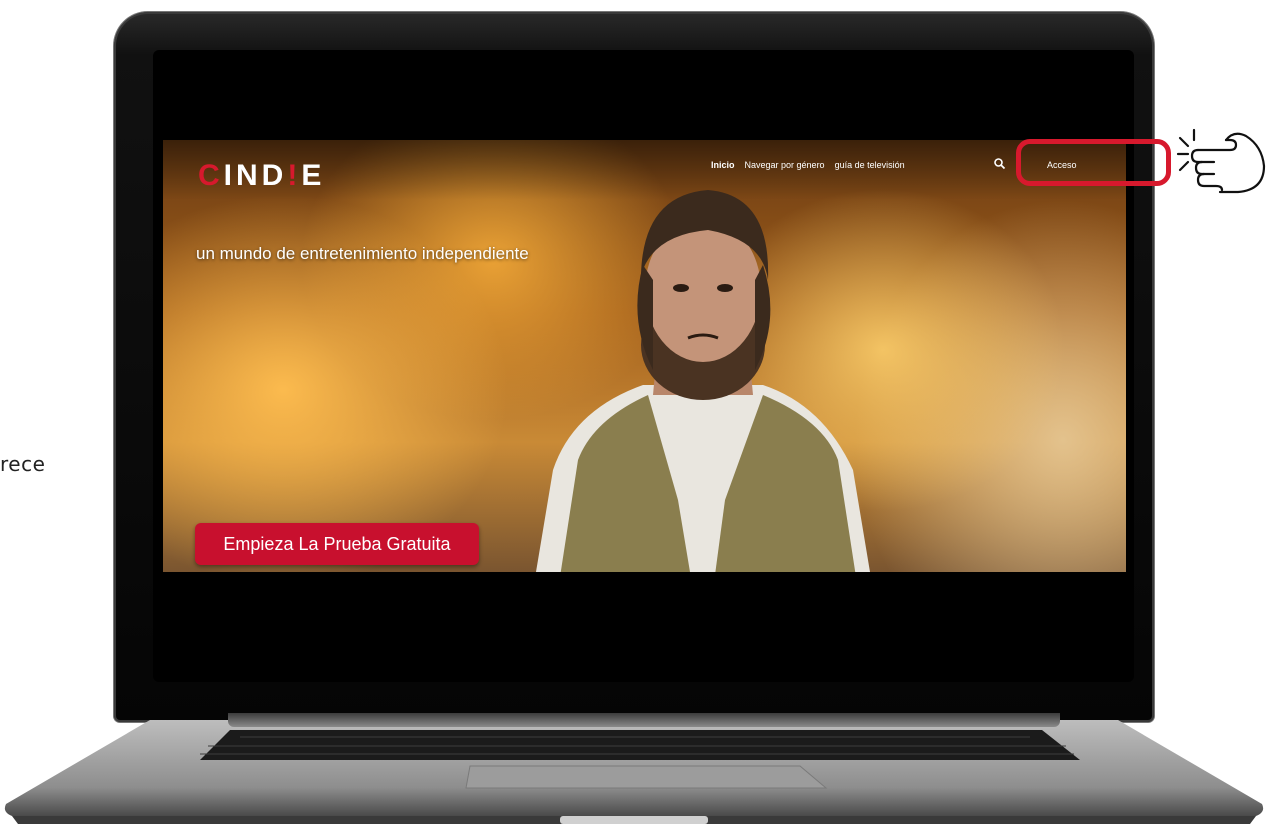  I want to click on nav-item-browse-genre: Navegar por género, so click(785, 165).